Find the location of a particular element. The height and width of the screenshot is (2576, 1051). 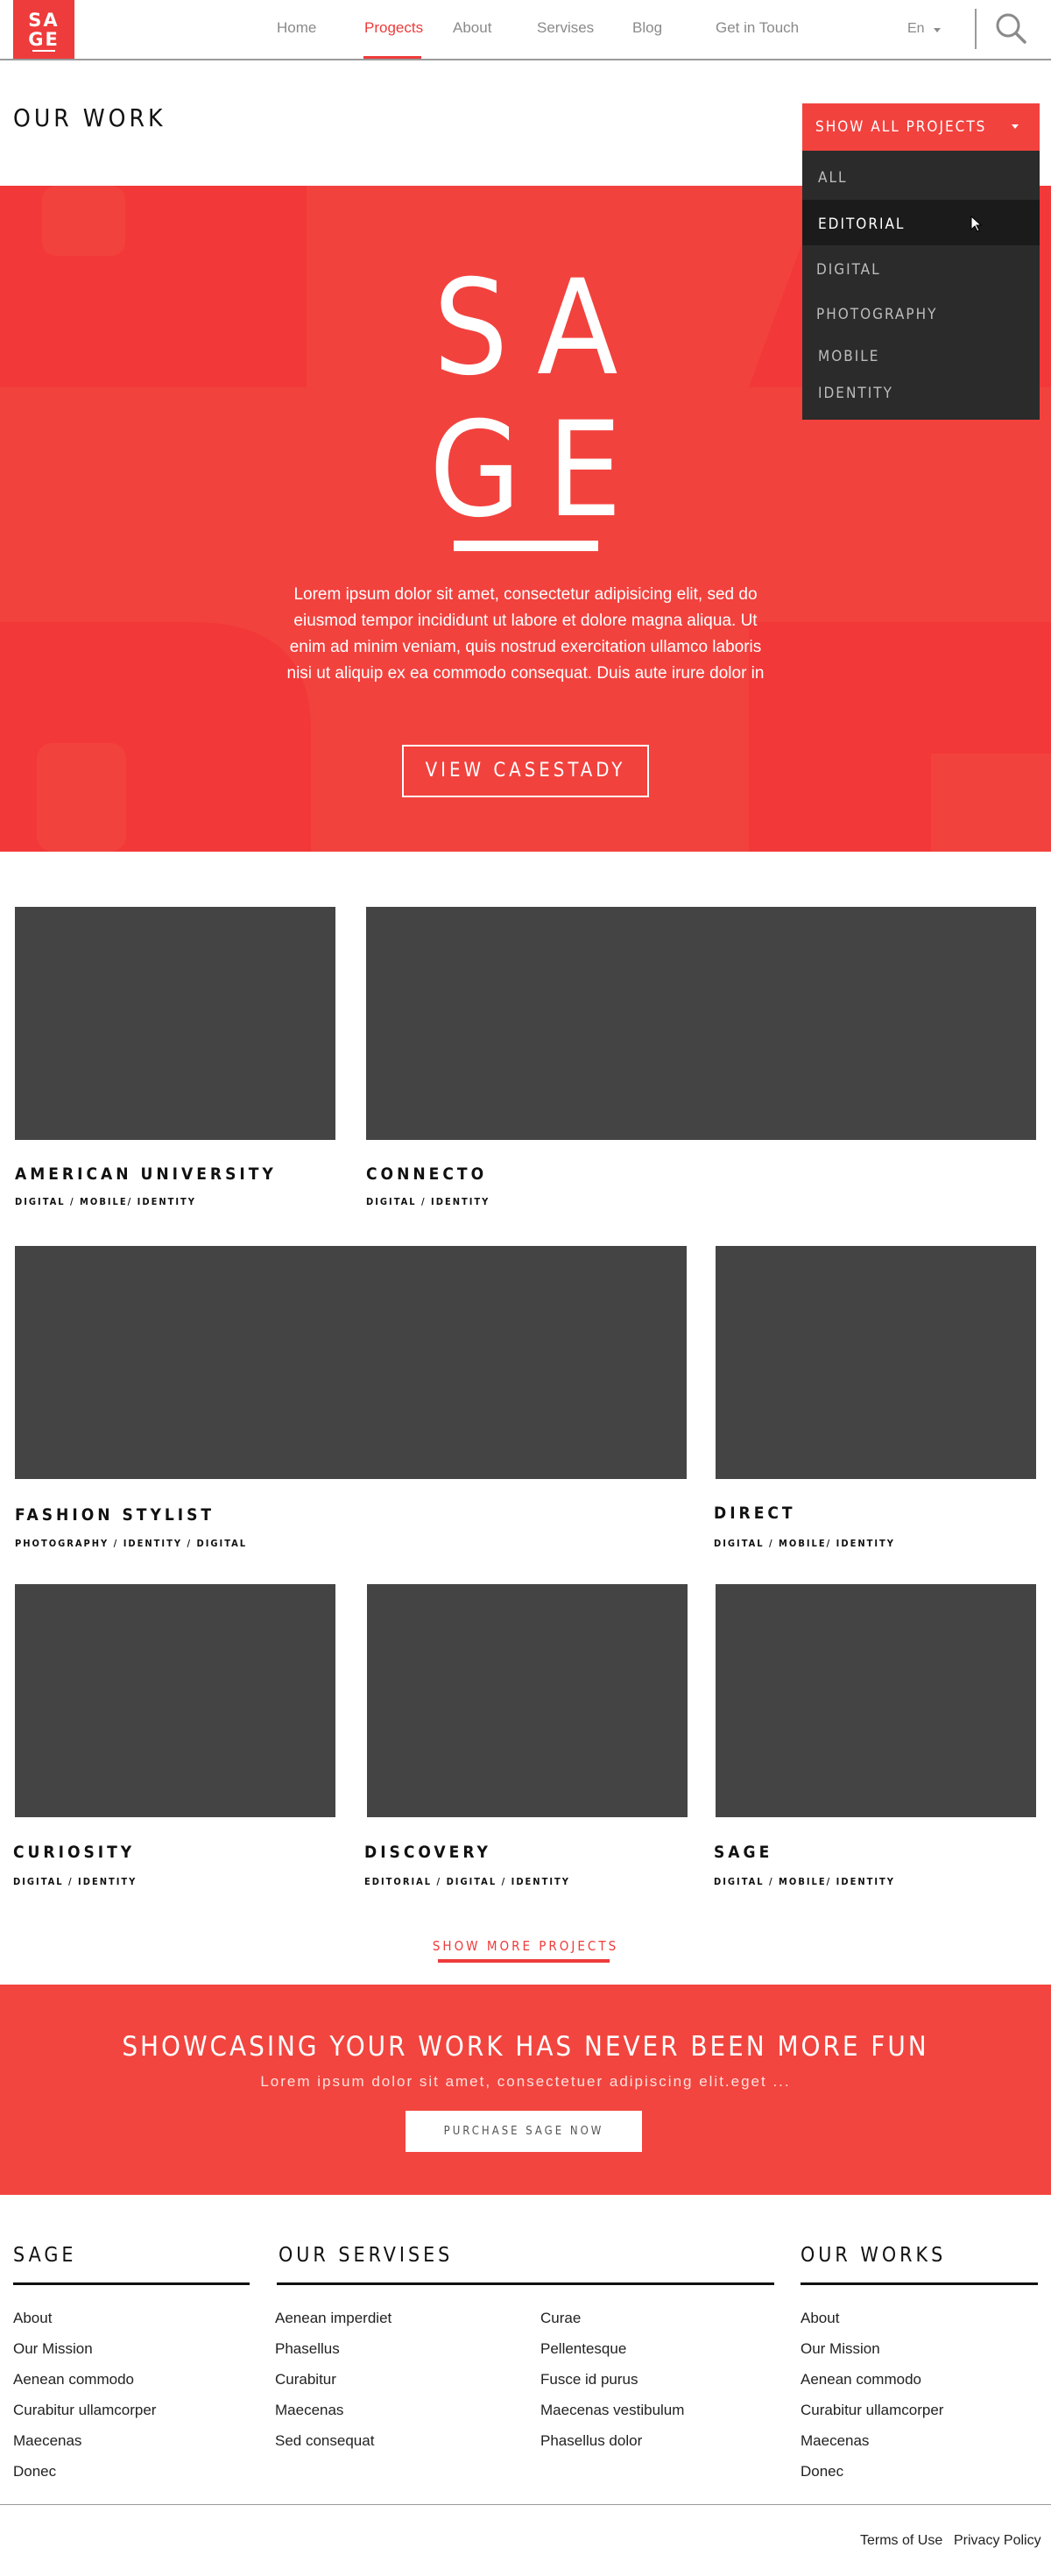

show-more-projects-link: SHOW MORE PROJECTS is located at coordinates (525, 1946).